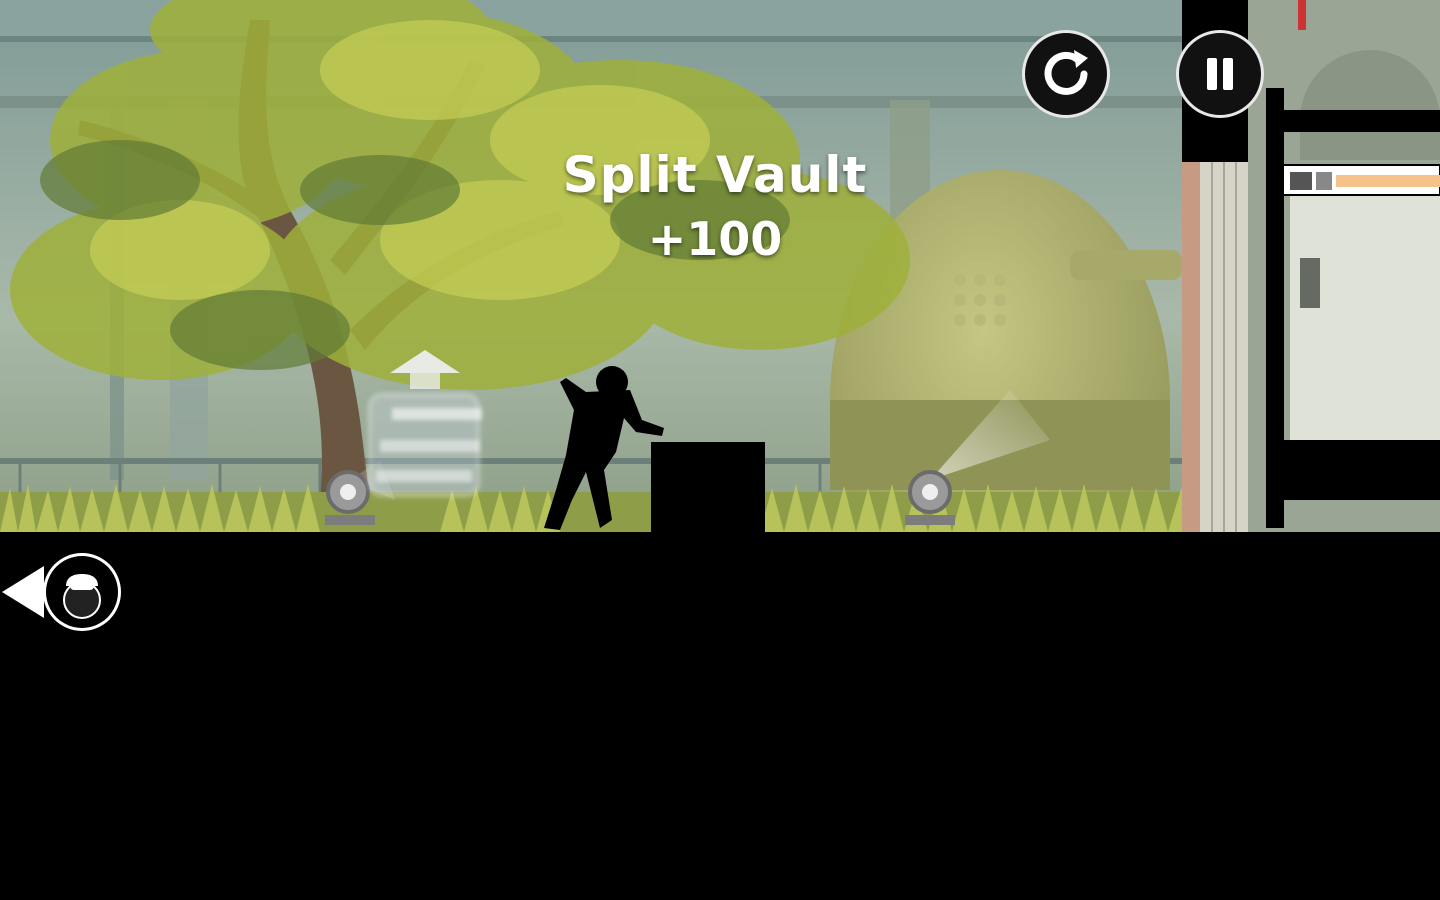 This screenshot has width=1440, height=900. I want to click on bonus-pickup, so click(424, 445).